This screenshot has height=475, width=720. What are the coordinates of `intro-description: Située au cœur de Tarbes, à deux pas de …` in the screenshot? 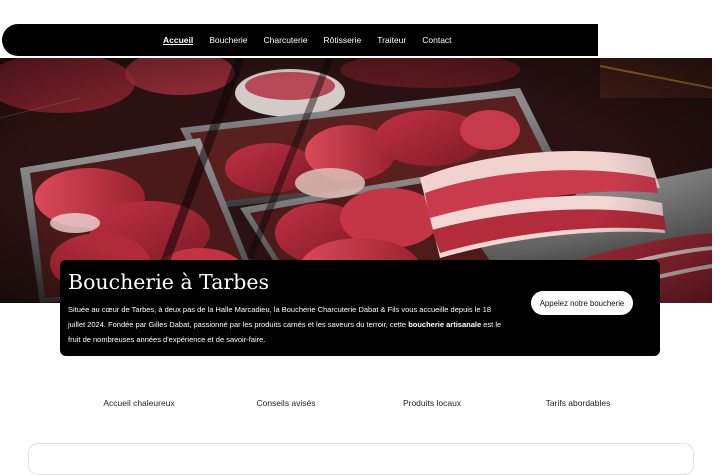 It's located at (288, 324).